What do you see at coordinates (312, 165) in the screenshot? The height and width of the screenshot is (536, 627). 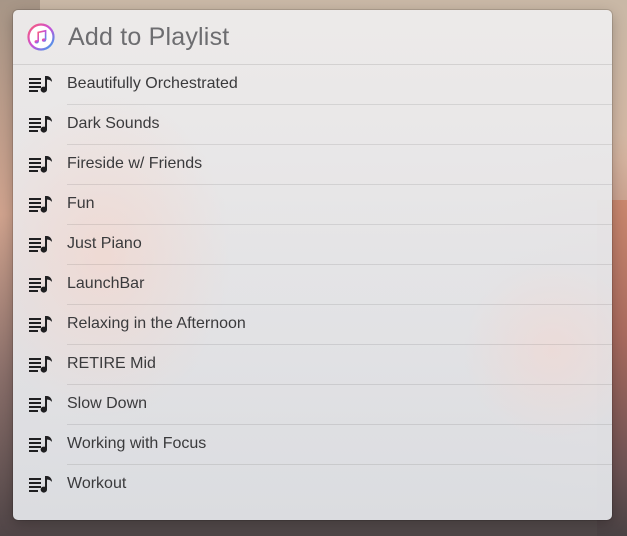 I see `playlist-item-fireside-w-friends: Fireside w/ Friends` at bounding box center [312, 165].